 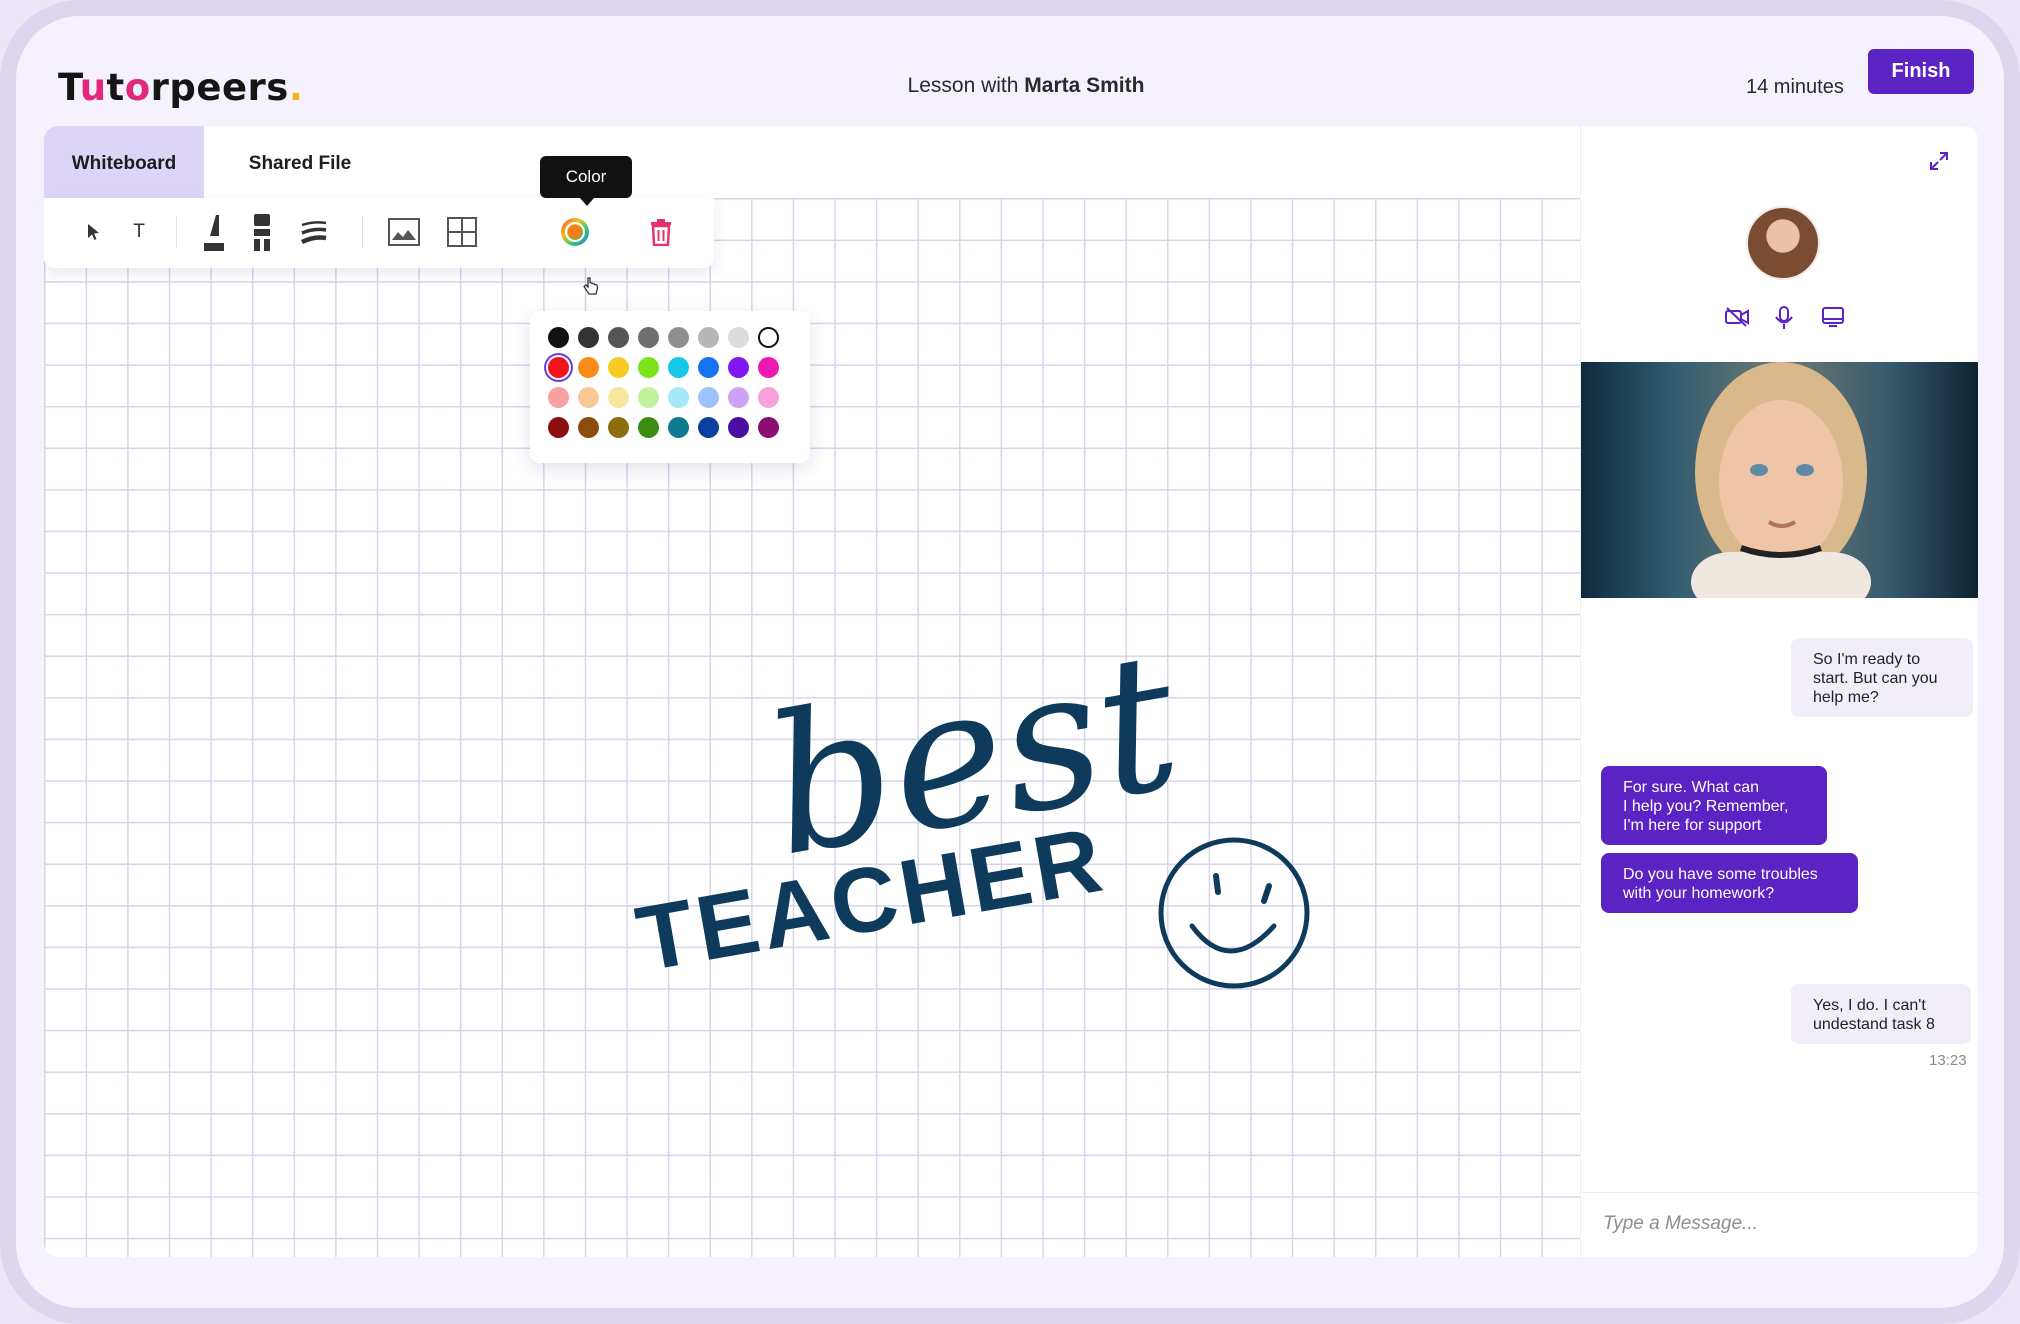 What do you see at coordinates (1833, 319) in the screenshot?
I see `screen-share-icon` at bounding box center [1833, 319].